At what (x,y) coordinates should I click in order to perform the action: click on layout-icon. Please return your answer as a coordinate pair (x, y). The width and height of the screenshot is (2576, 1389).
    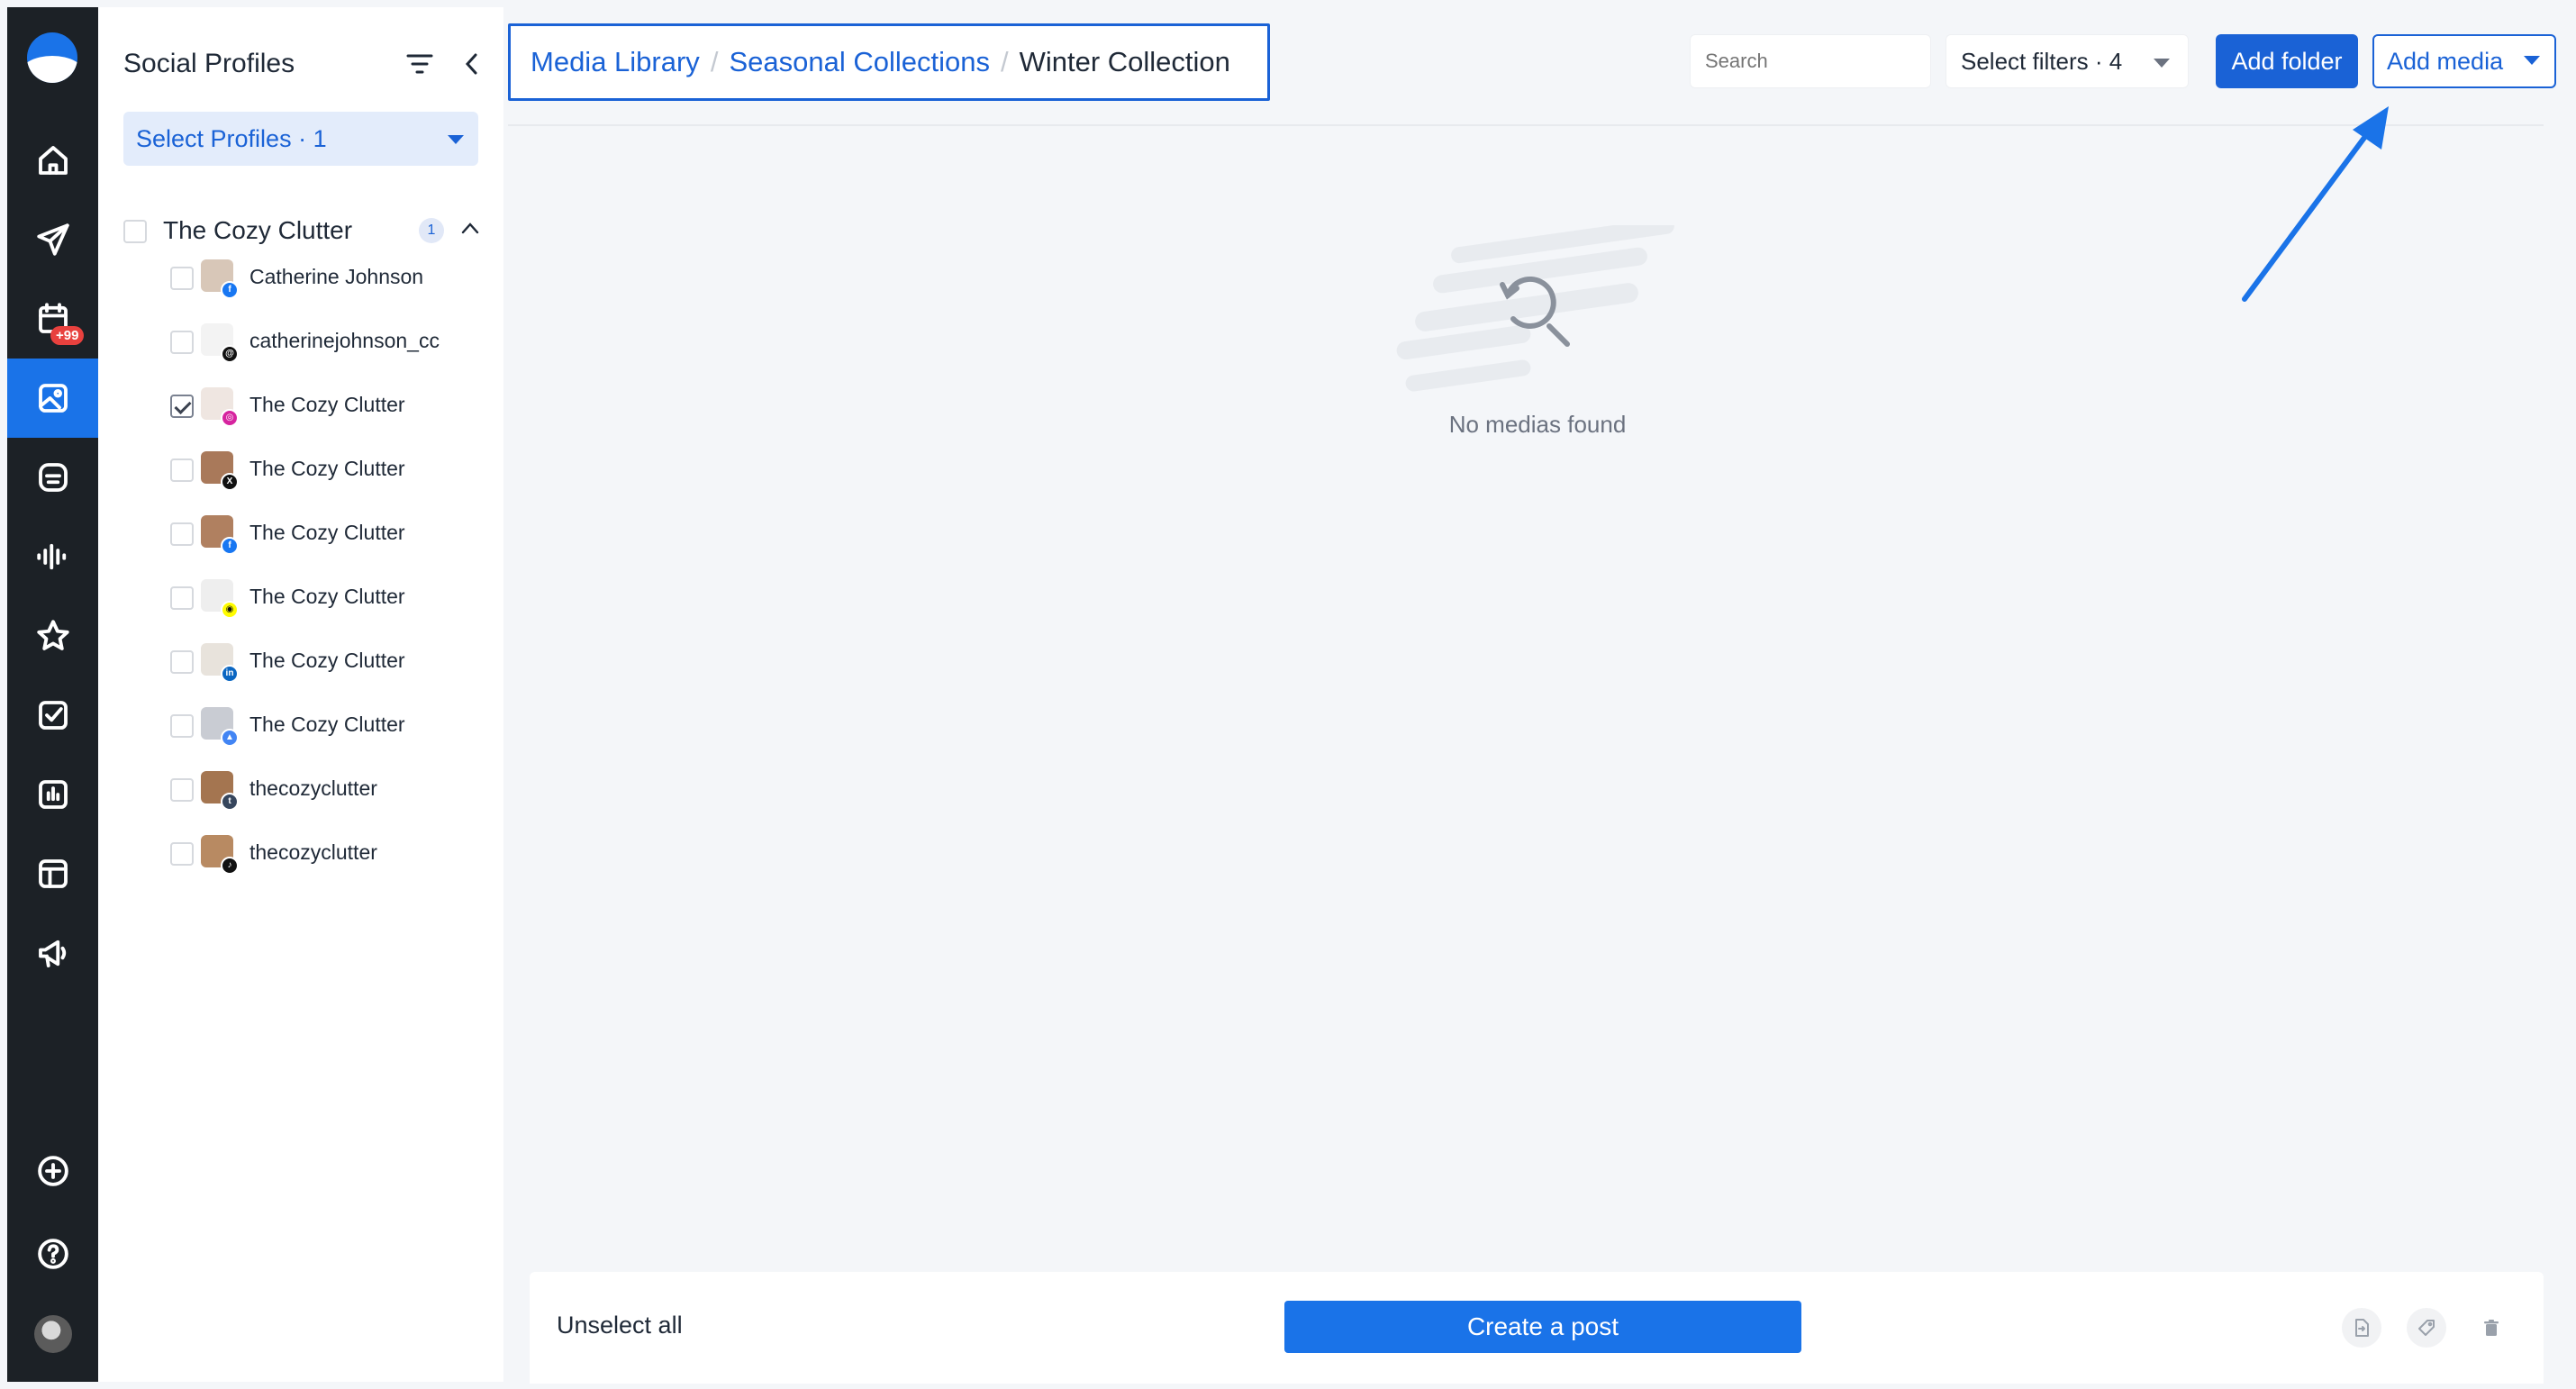
    Looking at the image, I should click on (53, 874).